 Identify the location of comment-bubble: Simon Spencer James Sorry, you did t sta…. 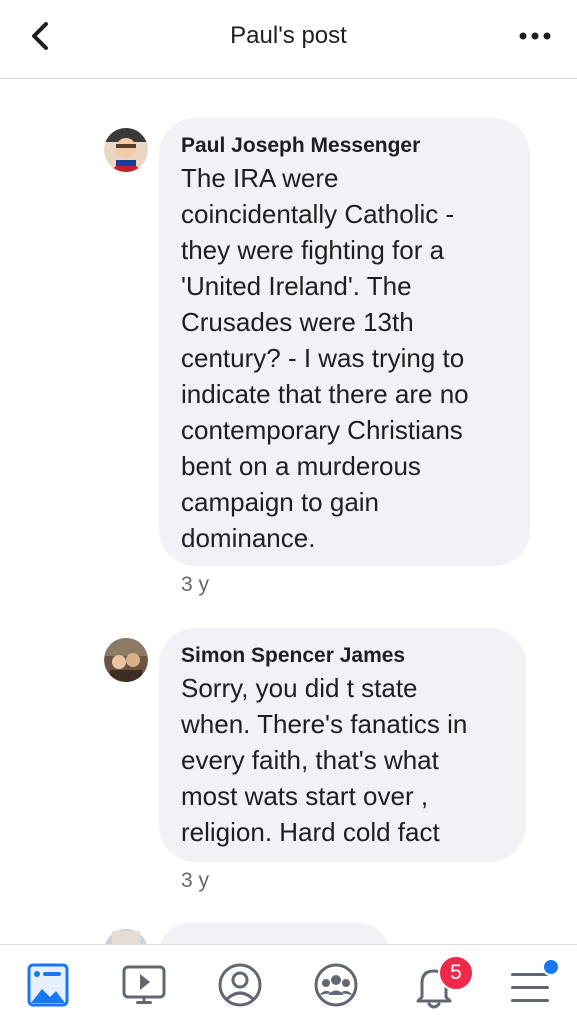
(342, 745).